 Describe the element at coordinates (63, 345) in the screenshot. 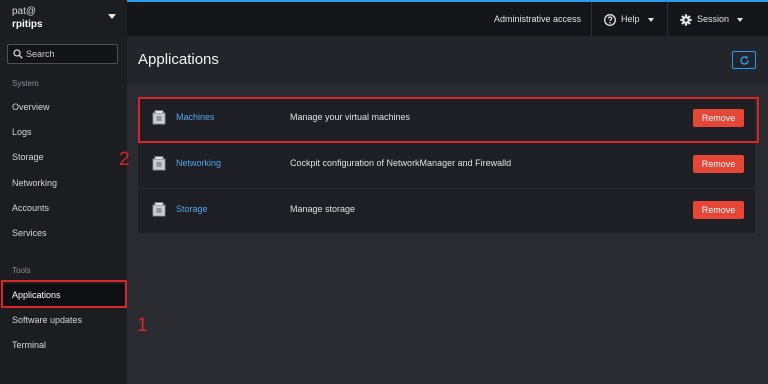

I see `sidebar-item-terminal: Terminal` at that location.